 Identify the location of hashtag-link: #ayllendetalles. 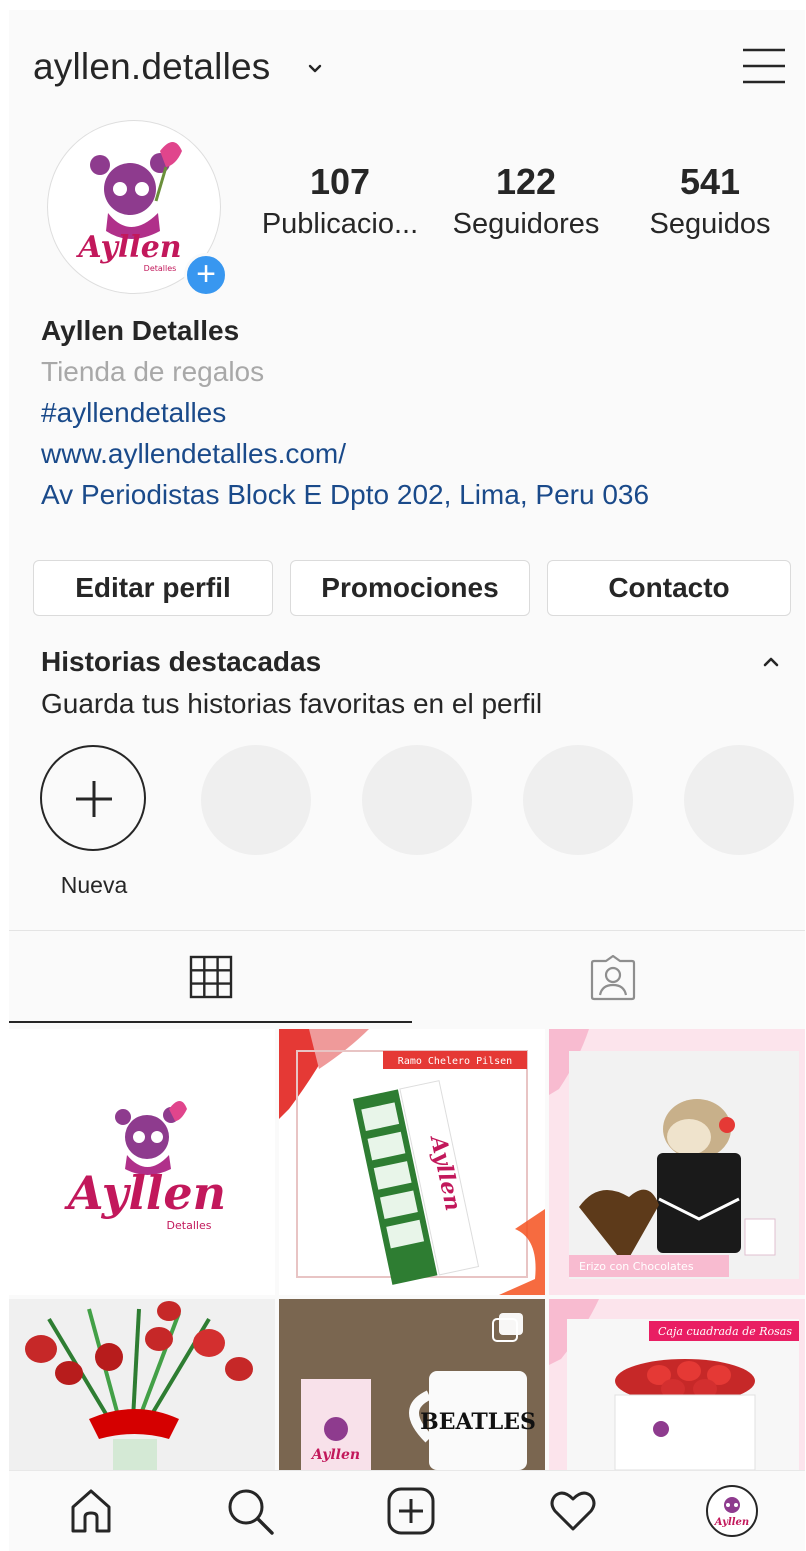
(411, 412).